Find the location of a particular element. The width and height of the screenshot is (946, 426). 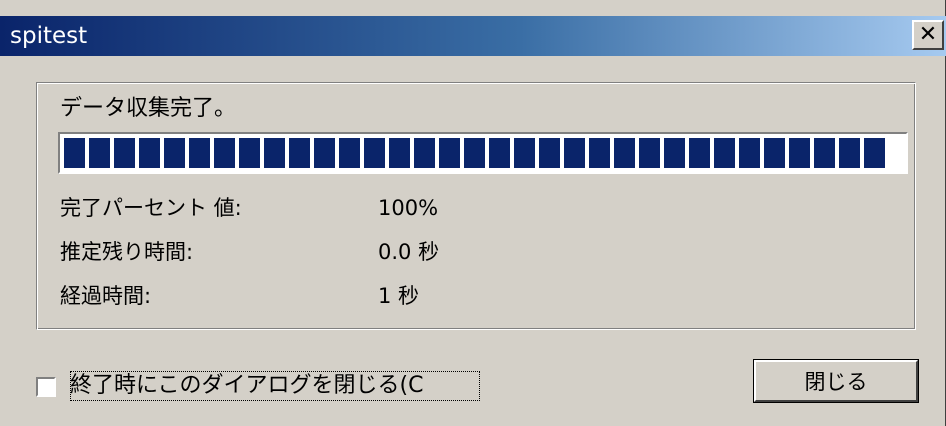

close-on-finish-checkbox is located at coordinates (46, 387).